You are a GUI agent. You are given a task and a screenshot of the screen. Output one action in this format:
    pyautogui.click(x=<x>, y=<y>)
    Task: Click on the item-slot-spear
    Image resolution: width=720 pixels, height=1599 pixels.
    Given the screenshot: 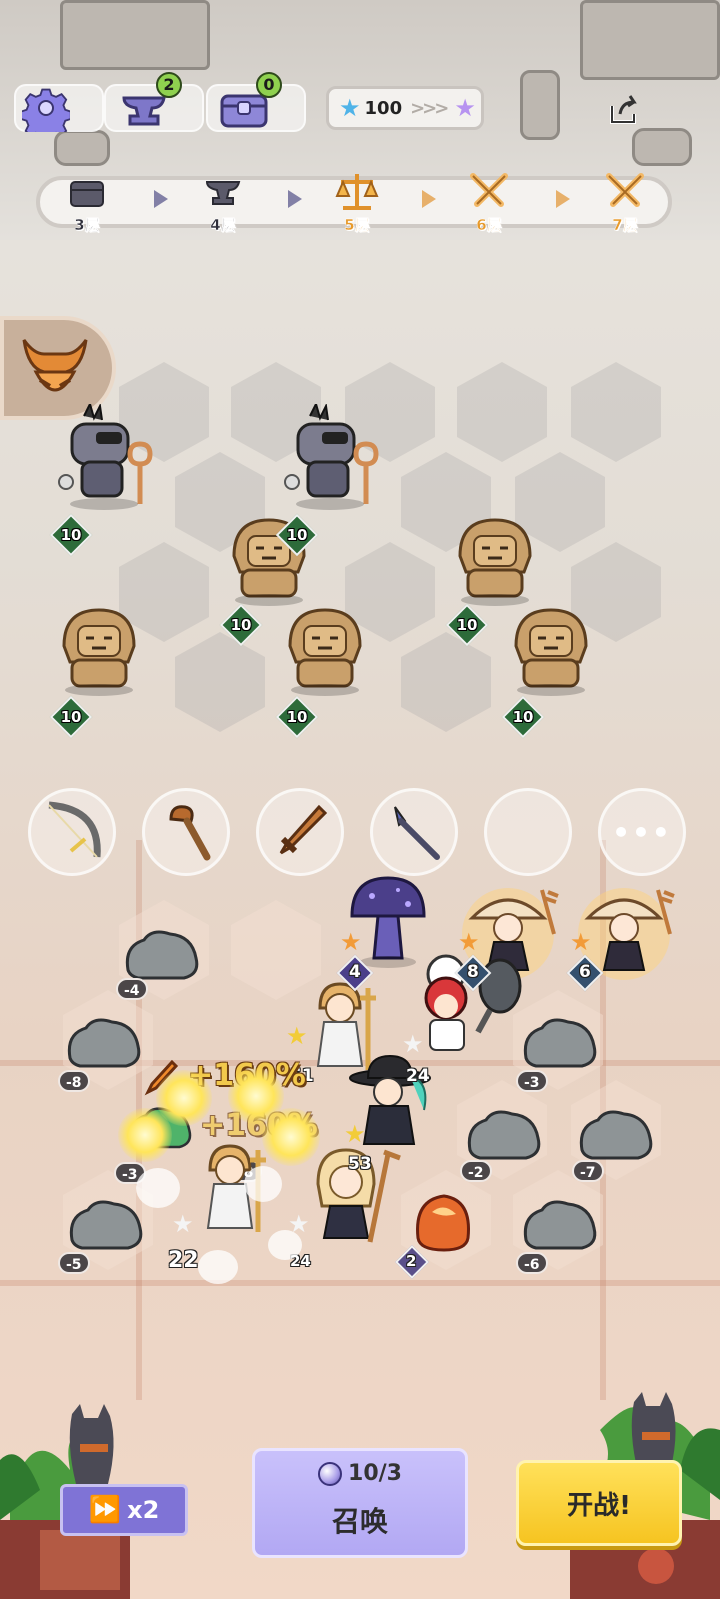 What is the action you would take?
    pyautogui.click(x=414, y=832)
    